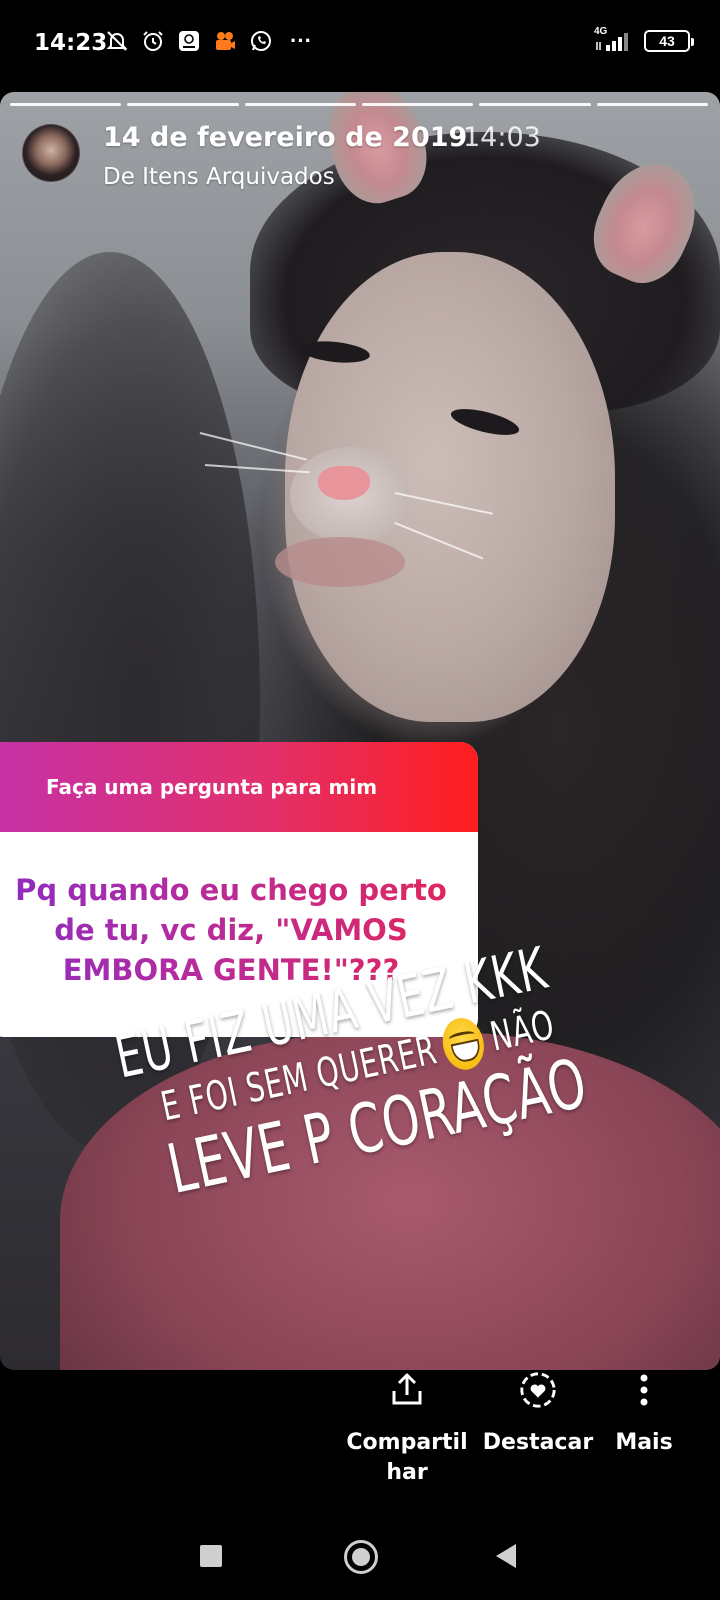 Image resolution: width=720 pixels, height=1600 pixels. Describe the element at coordinates (669, 41) in the screenshot. I see `battery-icon: 43` at that location.